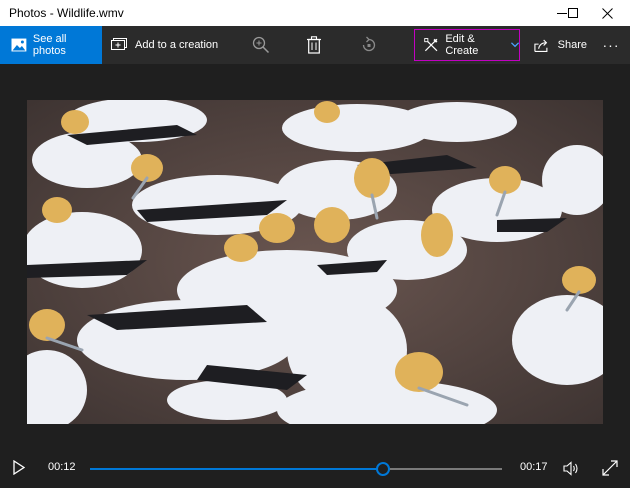  Describe the element at coordinates (62, 467) in the screenshot. I see `elapsed-time: 00:12` at that location.